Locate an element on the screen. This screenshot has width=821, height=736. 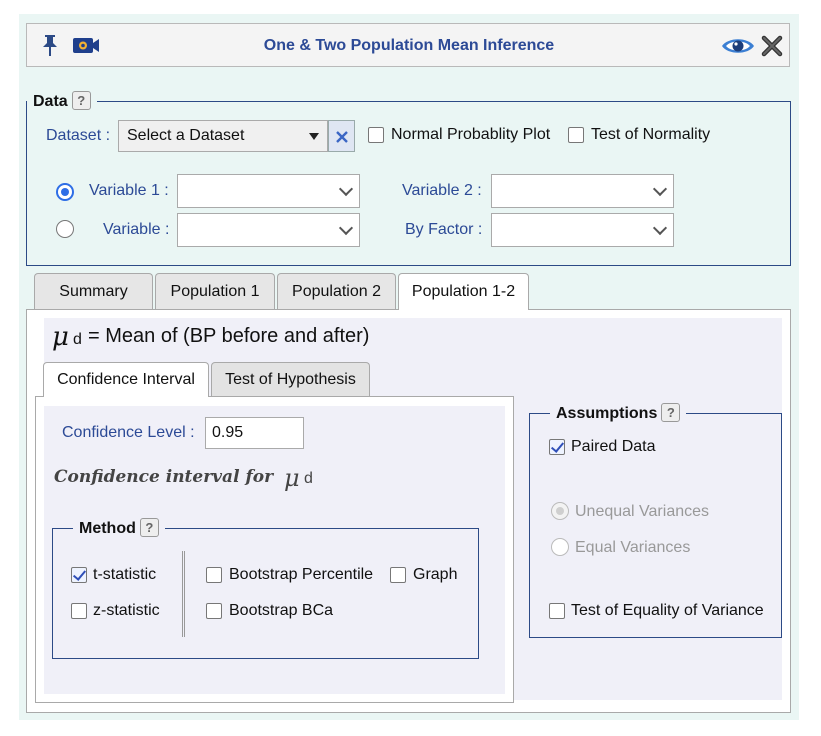
bootstrap-percentile-label: Bootstrap Percentile is located at coordinates (301, 574).